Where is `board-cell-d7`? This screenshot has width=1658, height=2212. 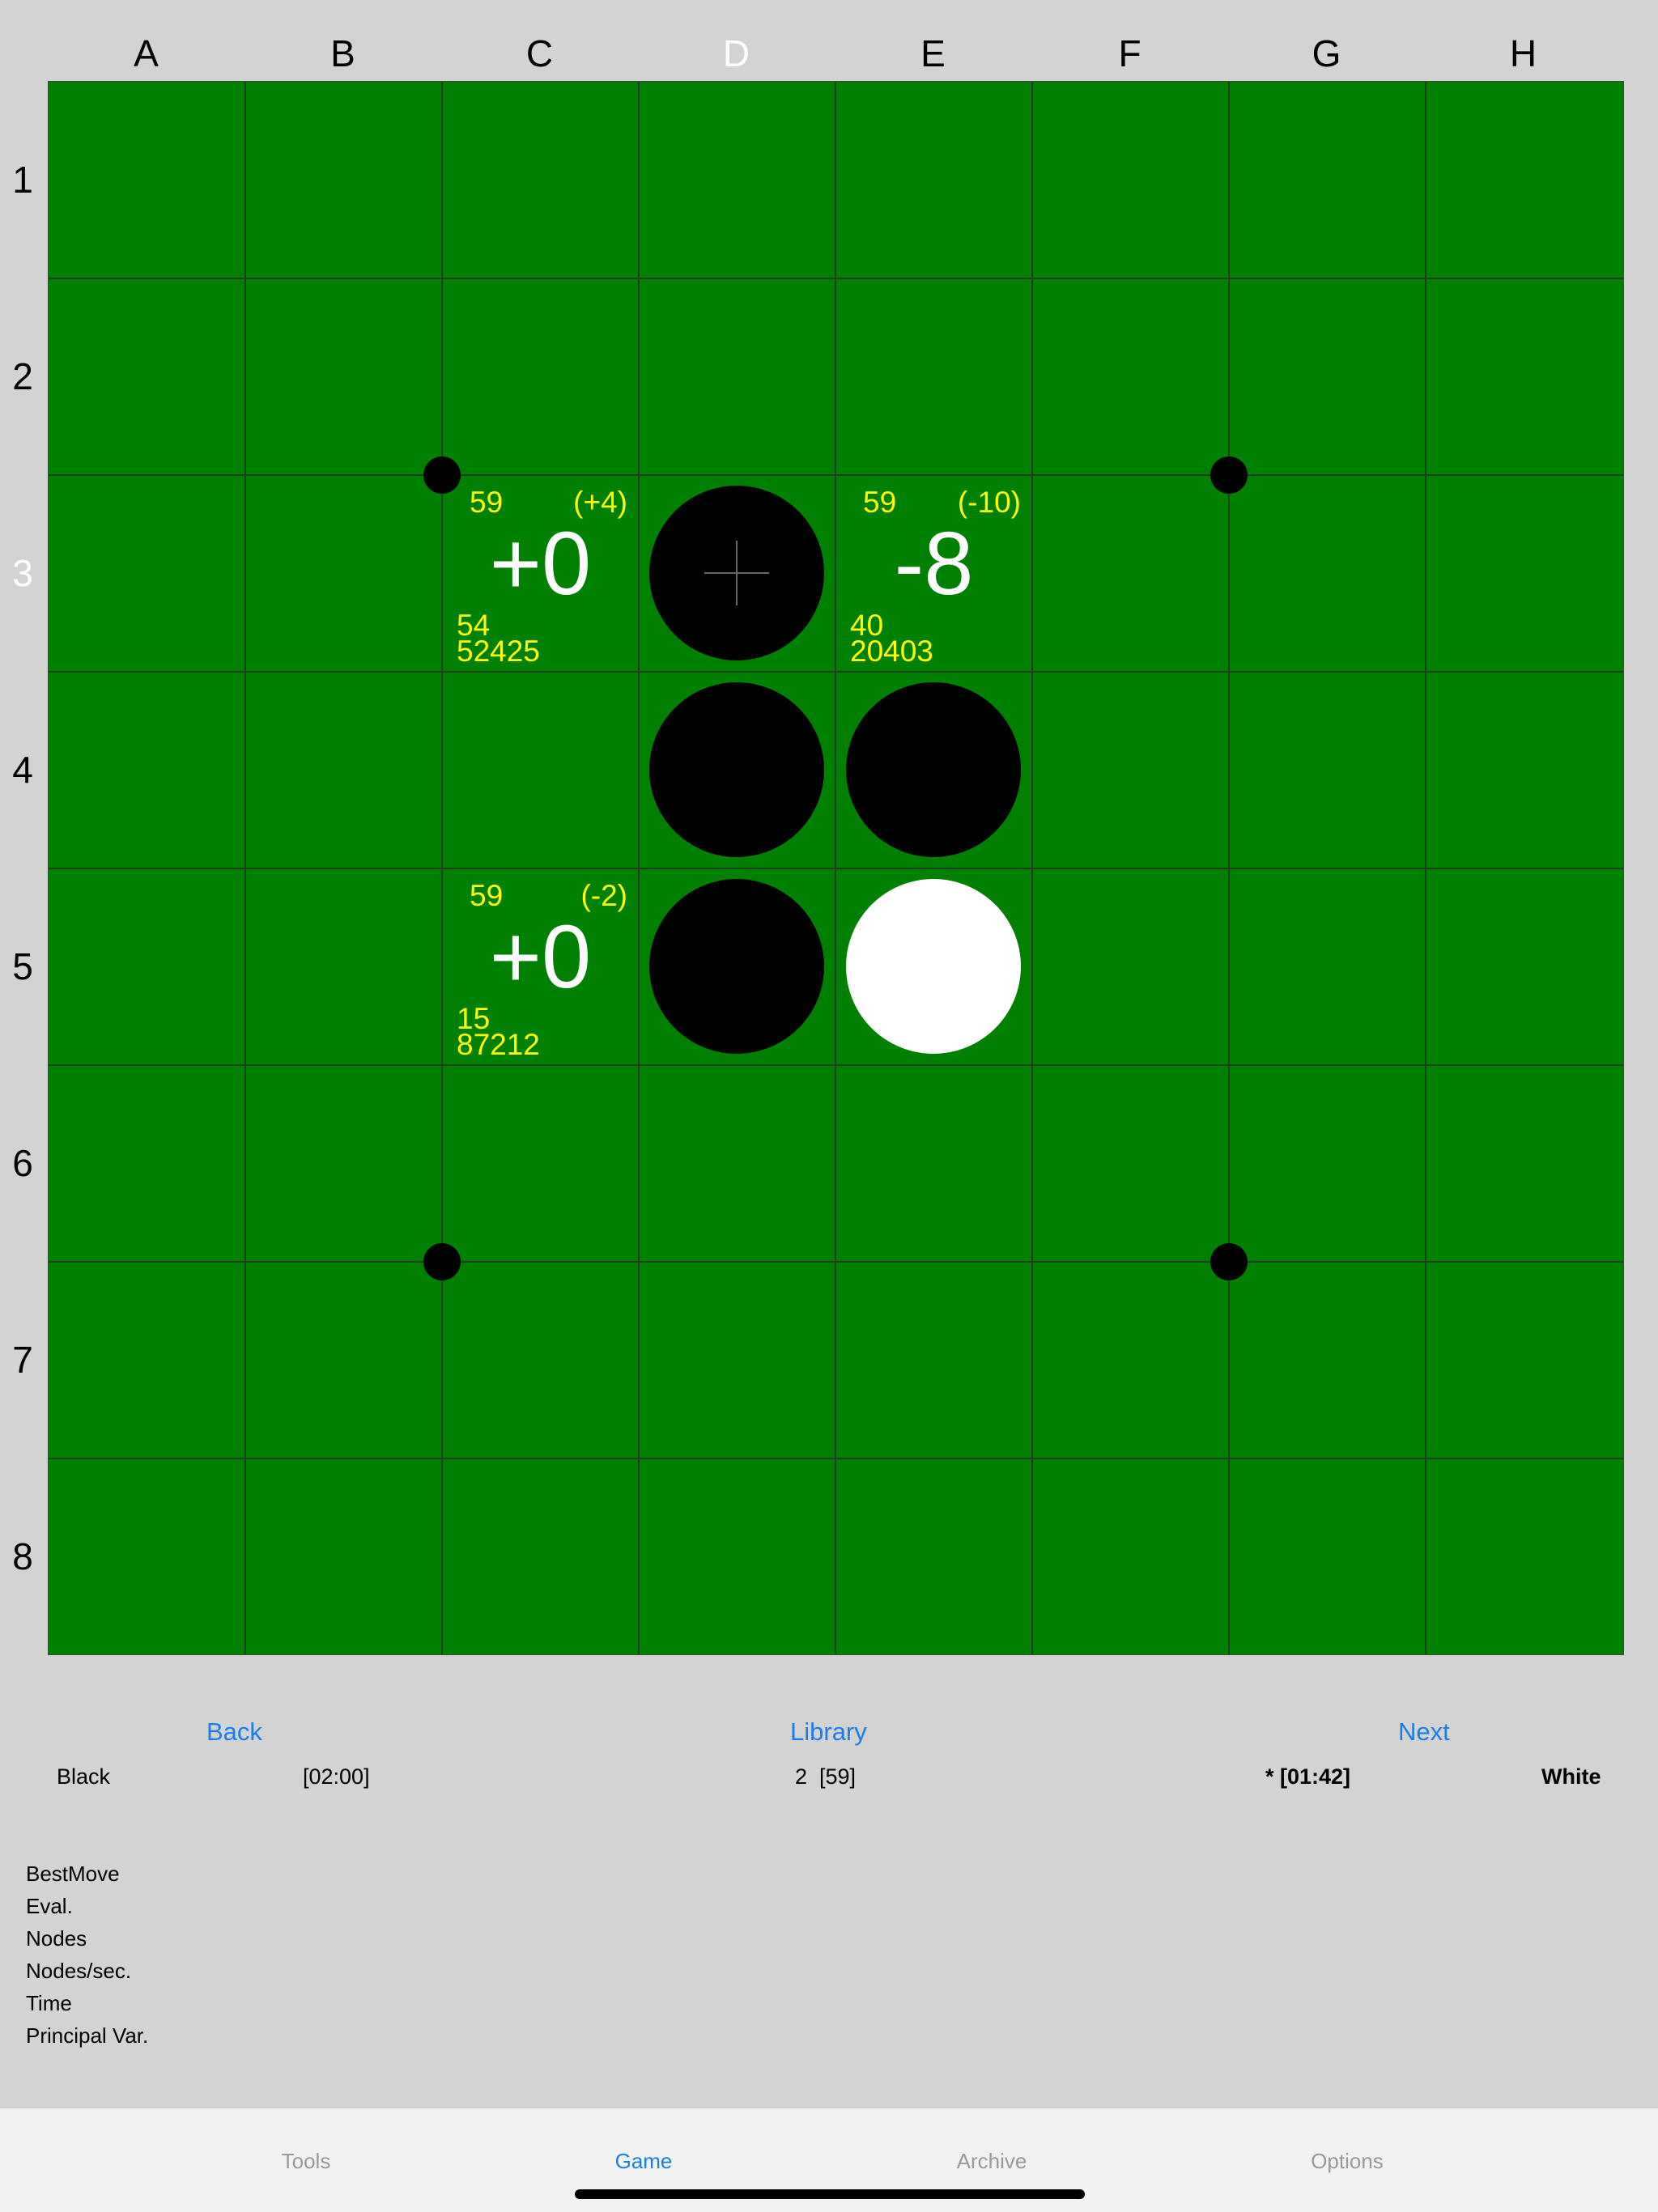
board-cell-d7 is located at coordinates (737, 1360).